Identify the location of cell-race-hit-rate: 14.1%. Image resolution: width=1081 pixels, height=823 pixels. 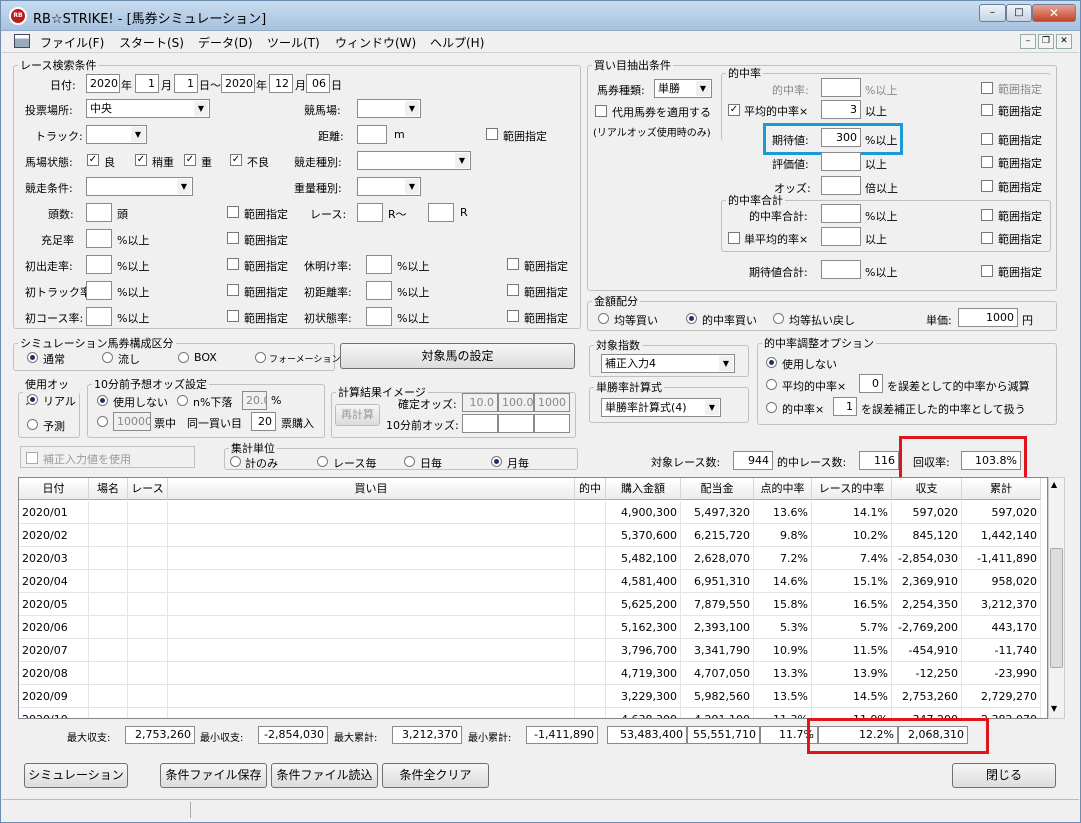
(852, 512).